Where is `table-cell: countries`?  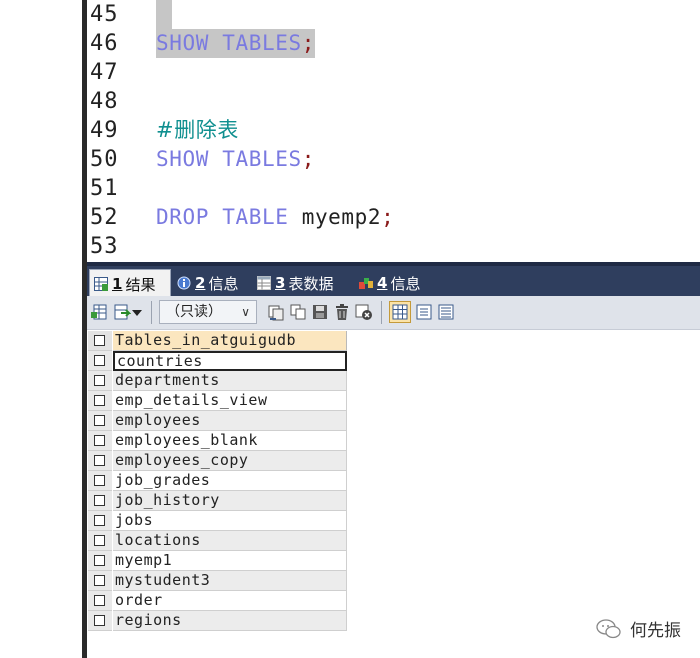 table-cell: countries is located at coordinates (230, 361).